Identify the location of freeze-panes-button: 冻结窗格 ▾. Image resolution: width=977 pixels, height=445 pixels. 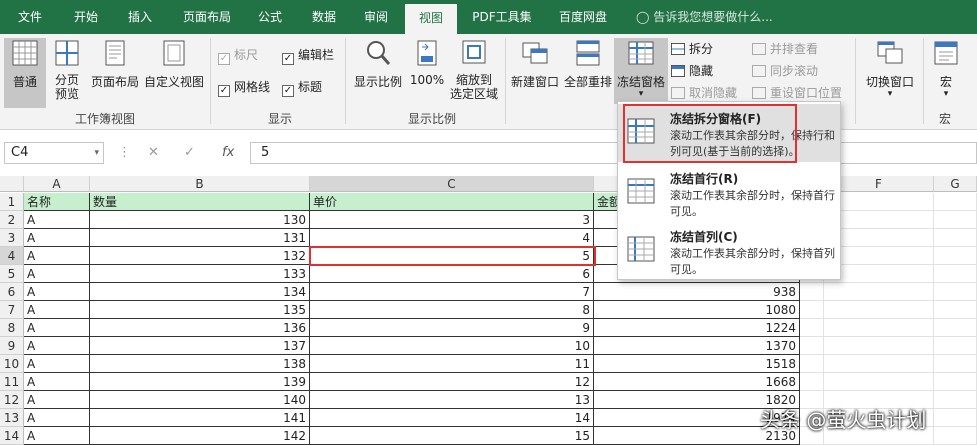
(641, 71).